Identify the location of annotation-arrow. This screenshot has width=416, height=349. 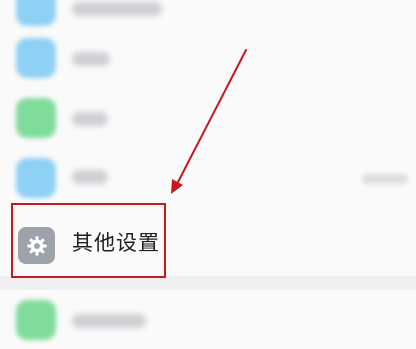
(209, 121).